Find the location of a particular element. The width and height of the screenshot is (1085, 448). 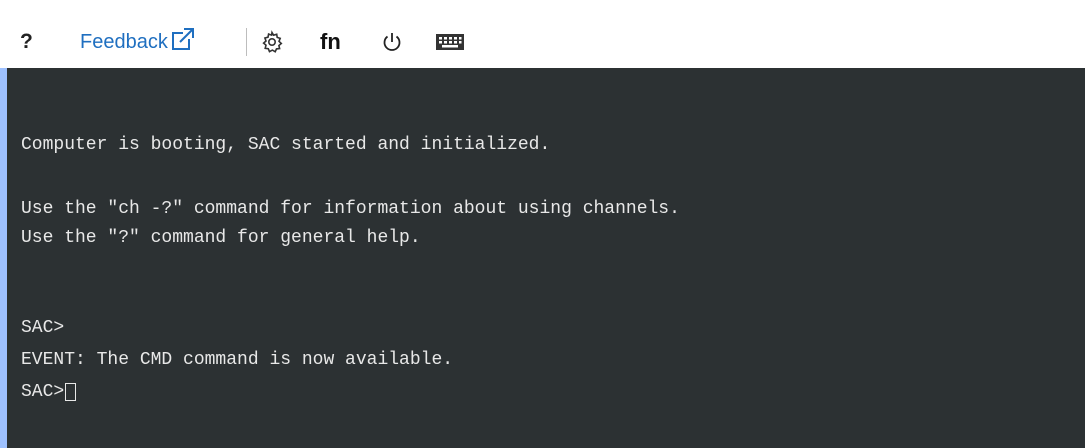

help-button: ? is located at coordinates (26, 42).